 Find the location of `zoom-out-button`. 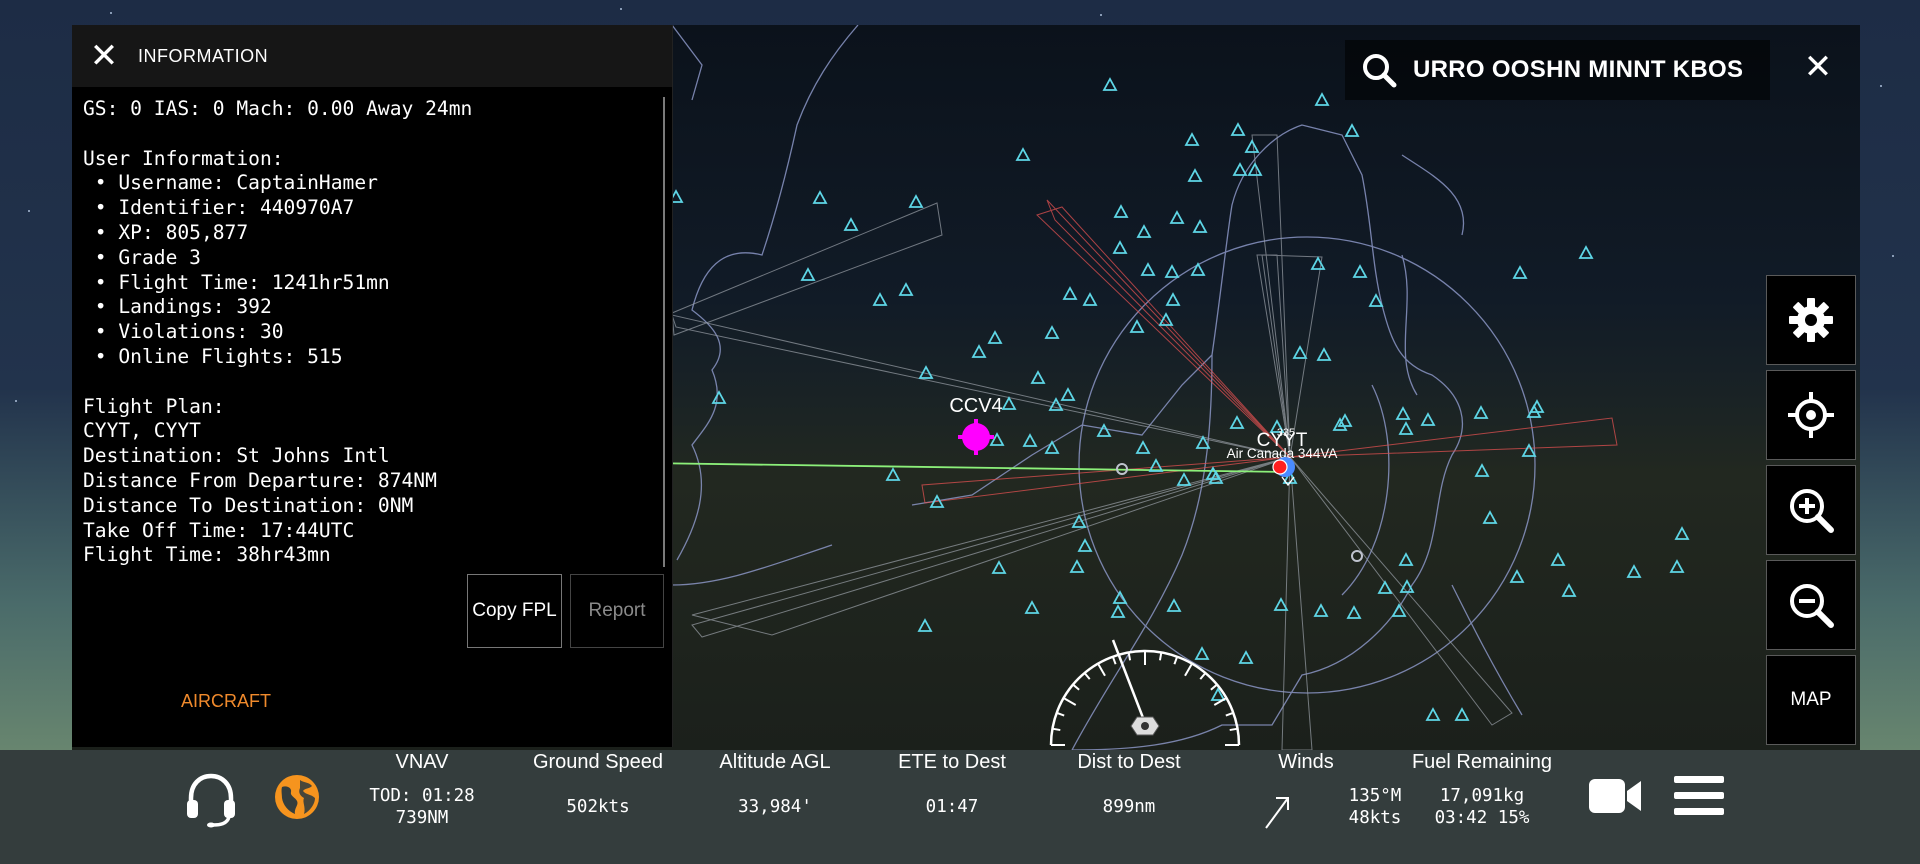

zoom-out-button is located at coordinates (1811, 605).